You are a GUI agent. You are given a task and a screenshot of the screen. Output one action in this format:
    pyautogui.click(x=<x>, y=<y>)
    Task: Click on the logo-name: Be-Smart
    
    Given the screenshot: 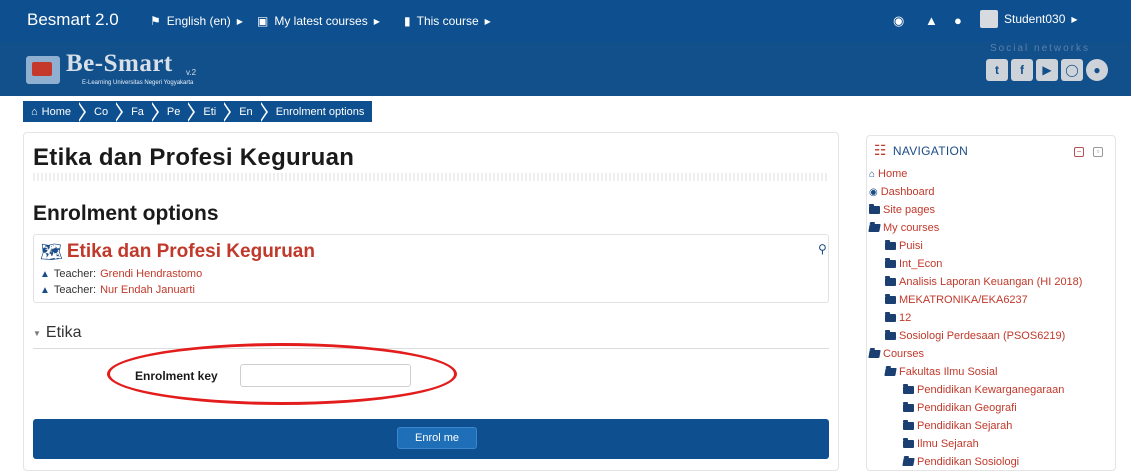 What is the action you would take?
    pyautogui.click(x=119, y=64)
    